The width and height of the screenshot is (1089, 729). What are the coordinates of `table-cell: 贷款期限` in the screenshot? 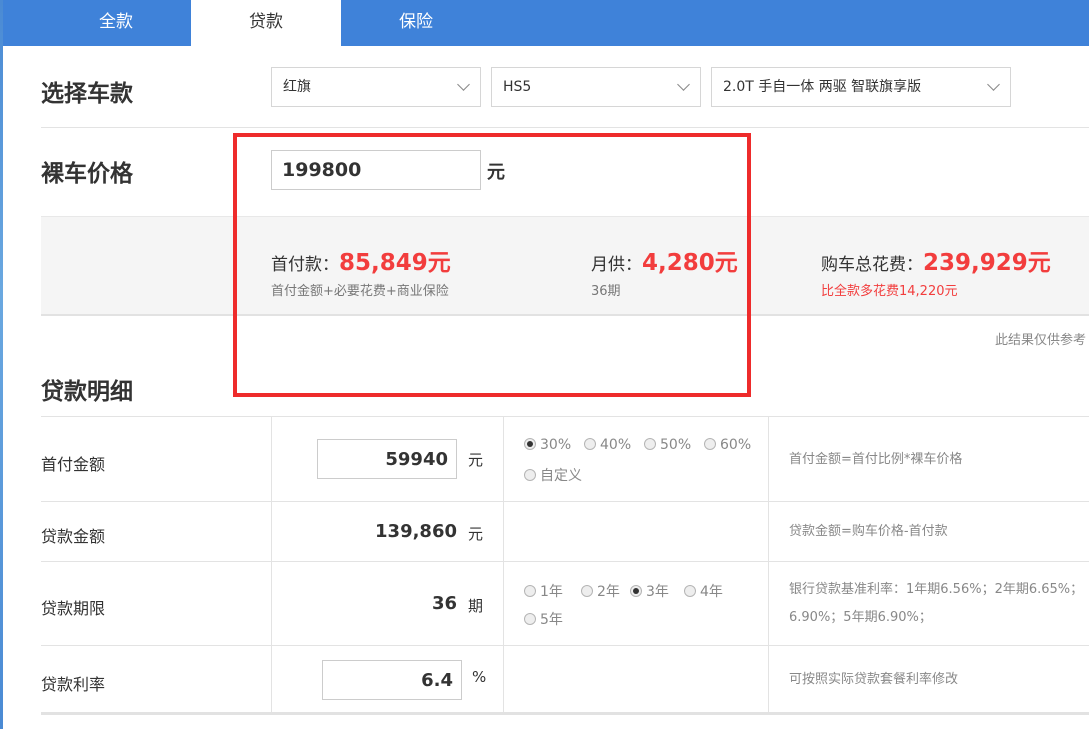 It's located at (156, 603).